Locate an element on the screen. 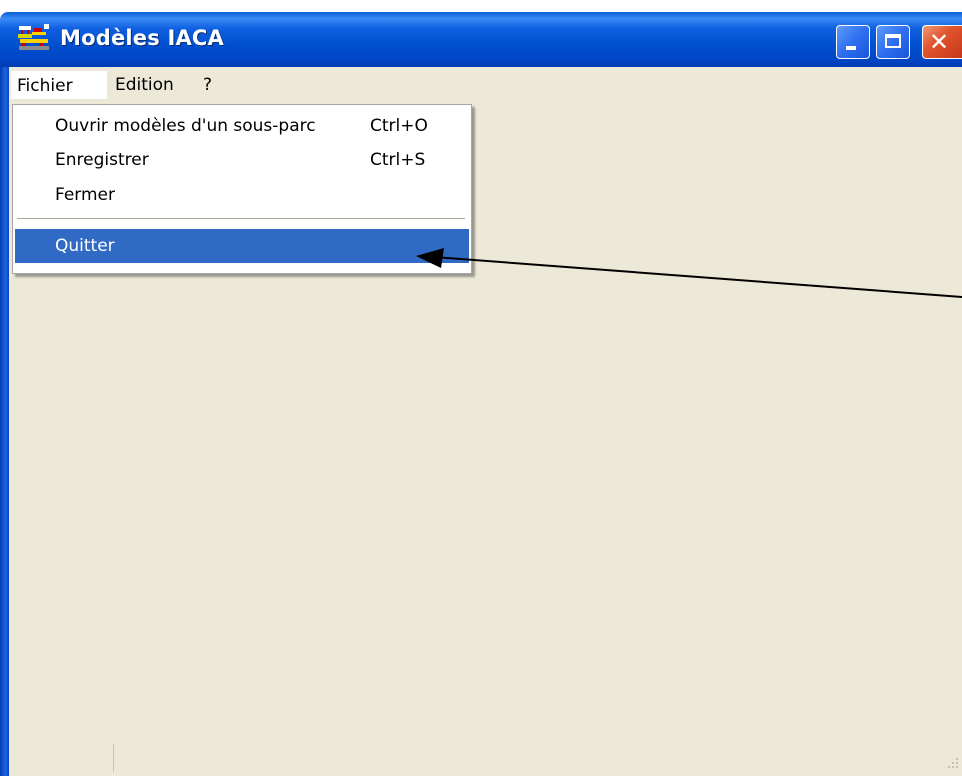 This screenshot has height=776, width=962. menu-fichier: Fichier is located at coordinates (59, 85).